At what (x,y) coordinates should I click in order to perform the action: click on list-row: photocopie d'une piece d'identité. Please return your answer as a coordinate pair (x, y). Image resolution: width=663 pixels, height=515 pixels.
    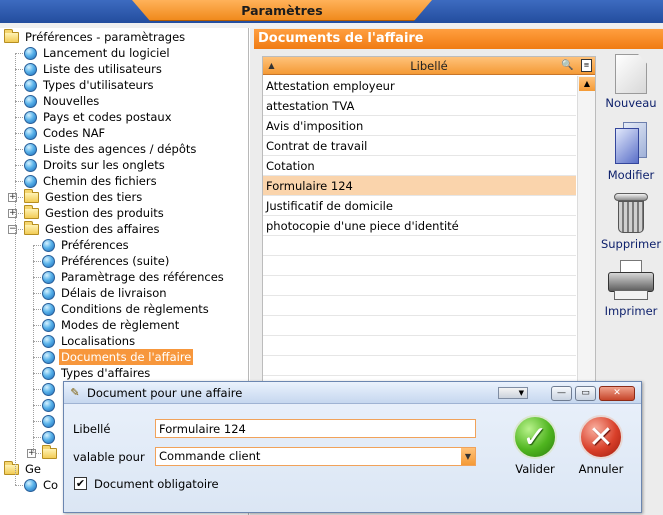
    Looking at the image, I should click on (419, 226).